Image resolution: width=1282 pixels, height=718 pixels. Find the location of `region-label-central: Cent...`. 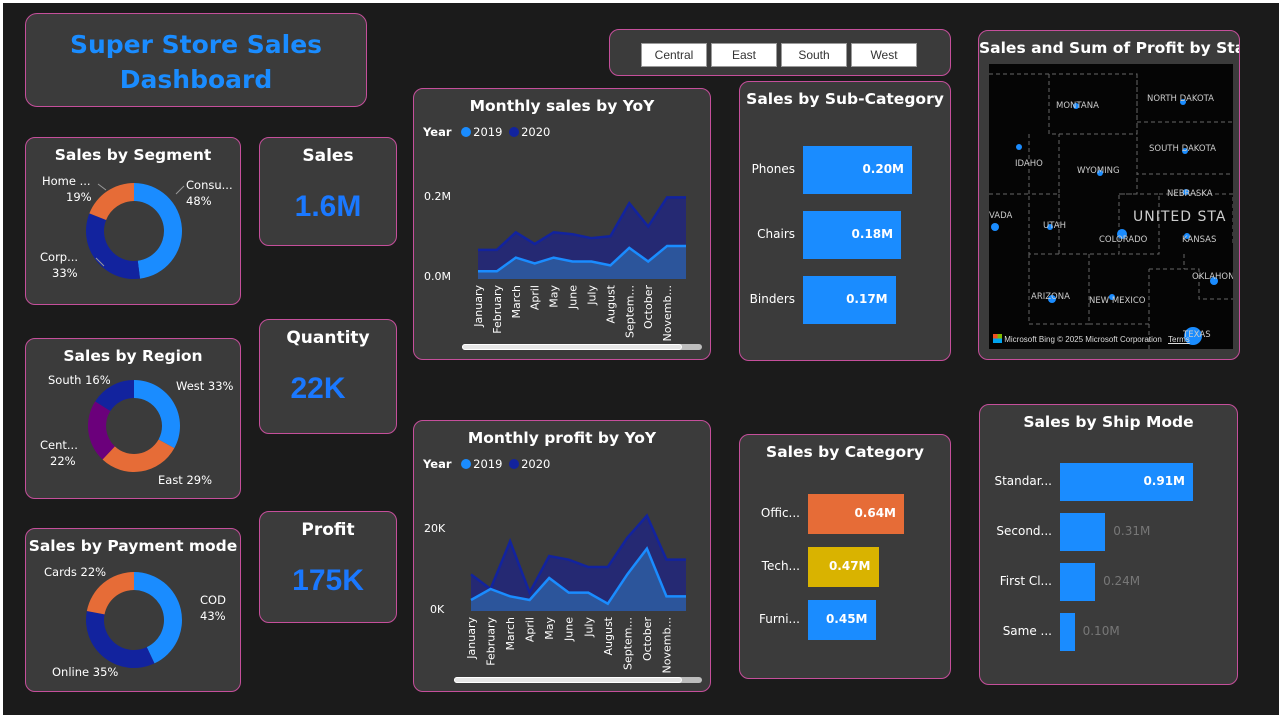

region-label-central: Cent... is located at coordinates (59, 445).